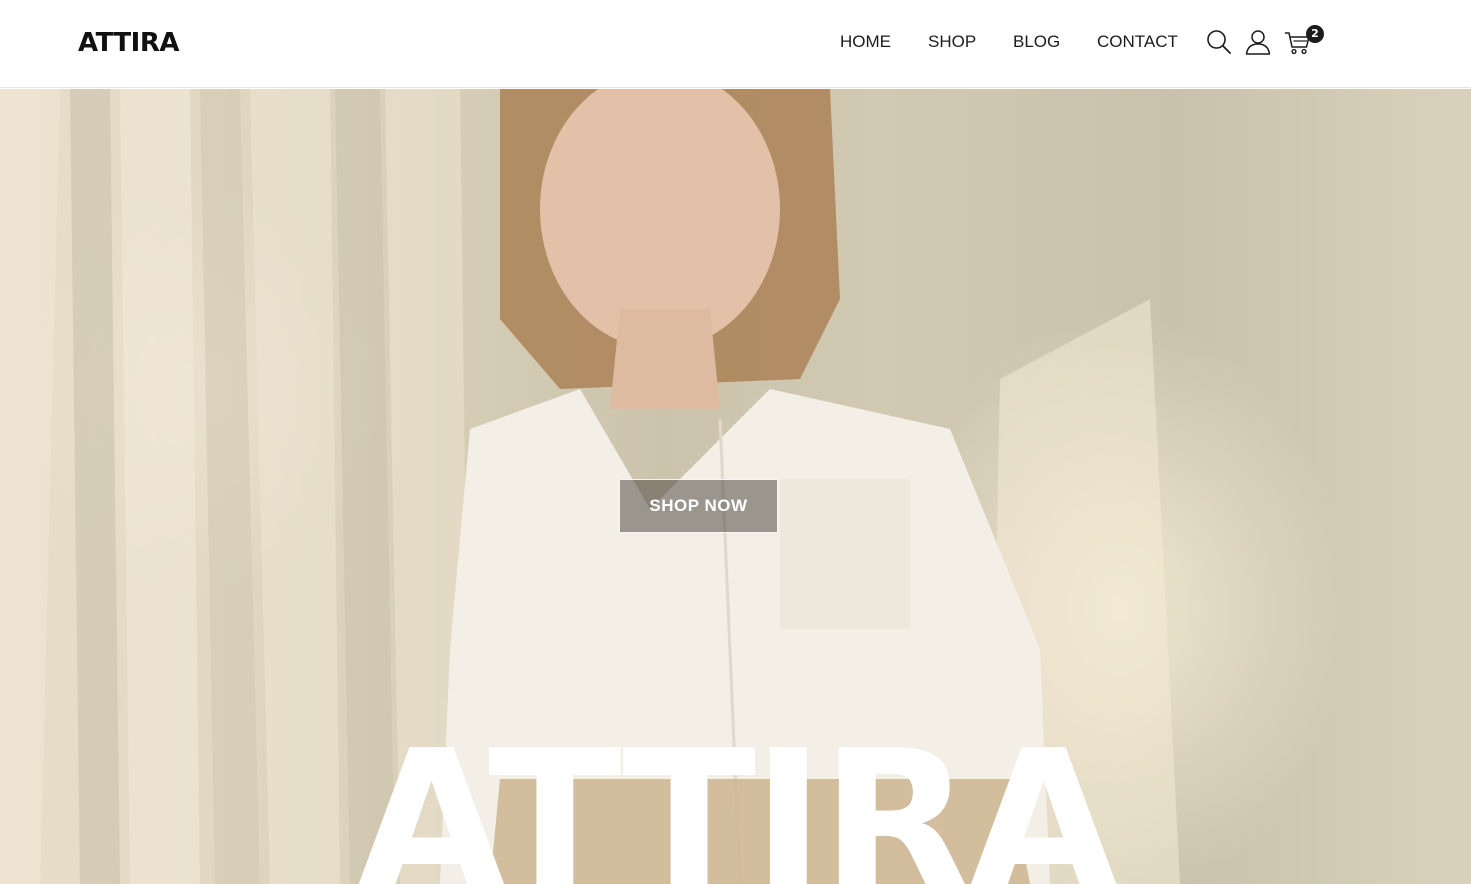 The image size is (1471, 884). What do you see at coordinates (1315, 34) in the screenshot?
I see `cart-count-badge: 2` at bounding box center [1315, 34].